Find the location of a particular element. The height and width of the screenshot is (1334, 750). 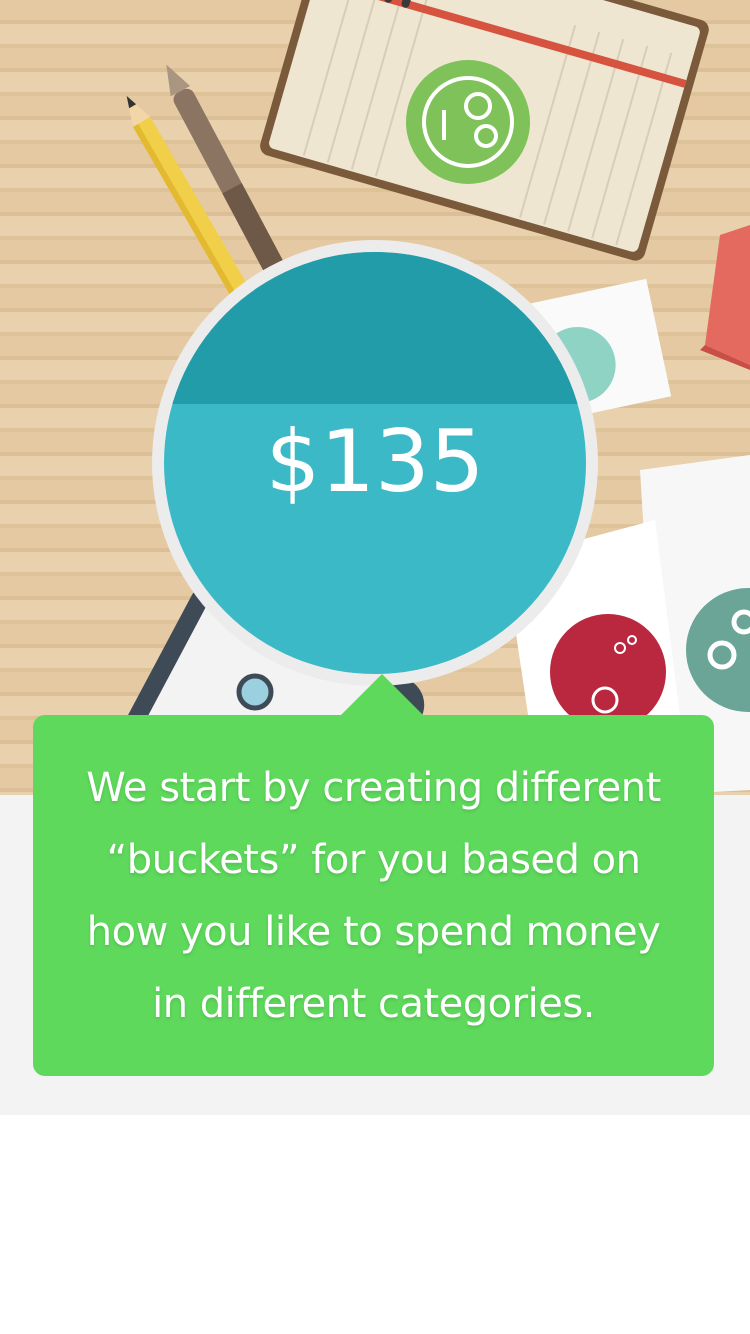

eraser is located at coordinates (725, 297).